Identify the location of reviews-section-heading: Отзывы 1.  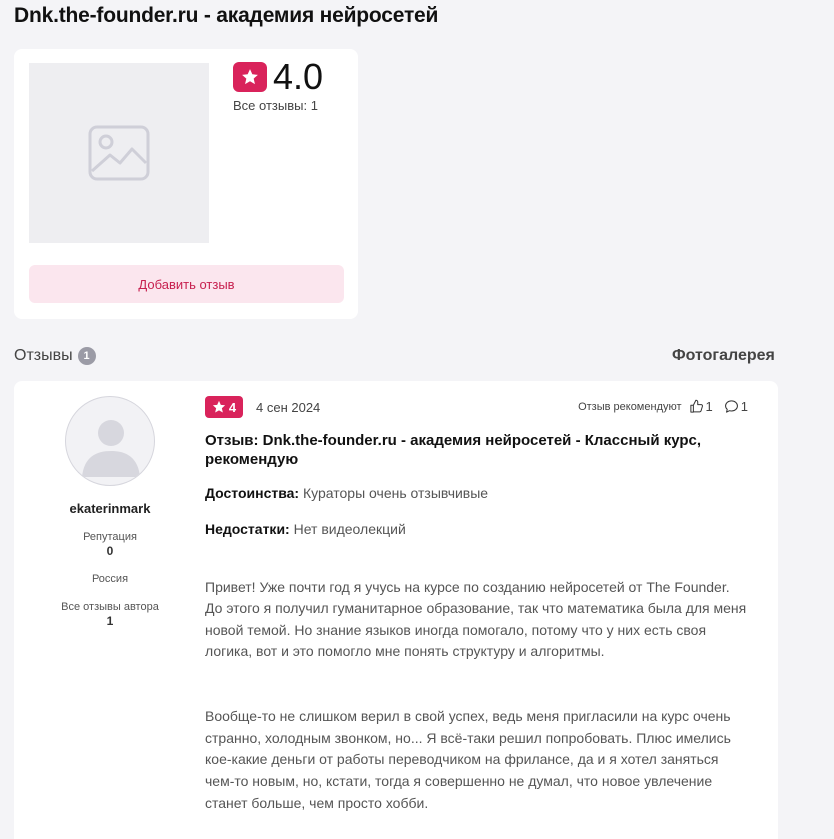
(55, 356).